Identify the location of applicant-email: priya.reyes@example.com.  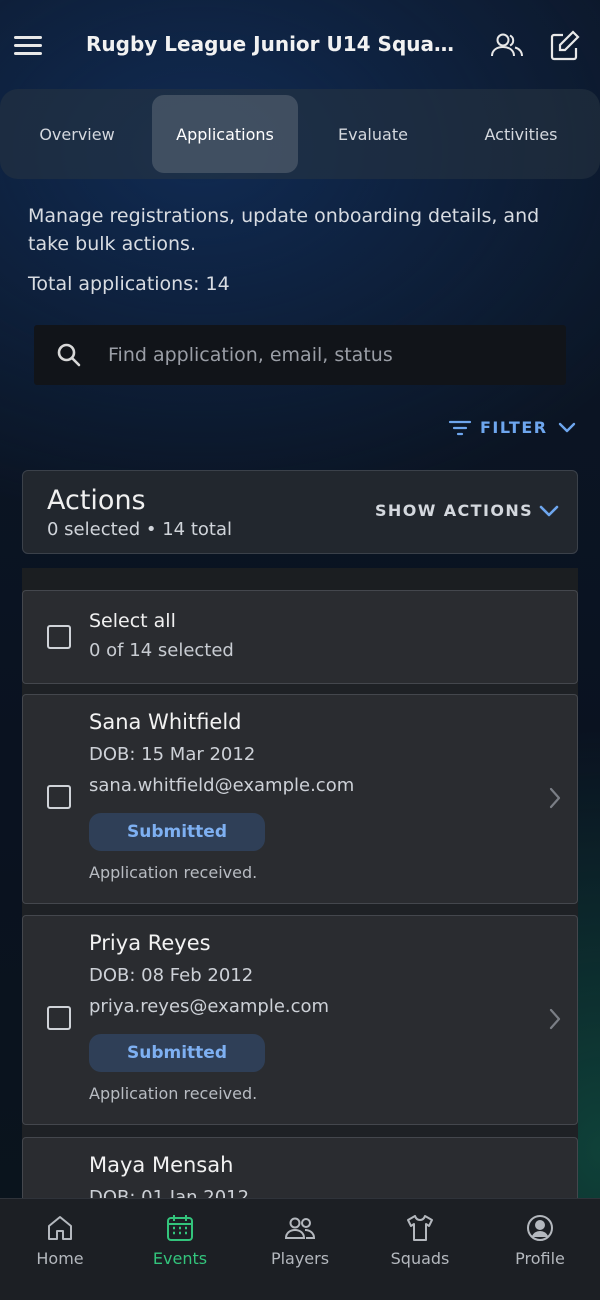
(209, 1006).